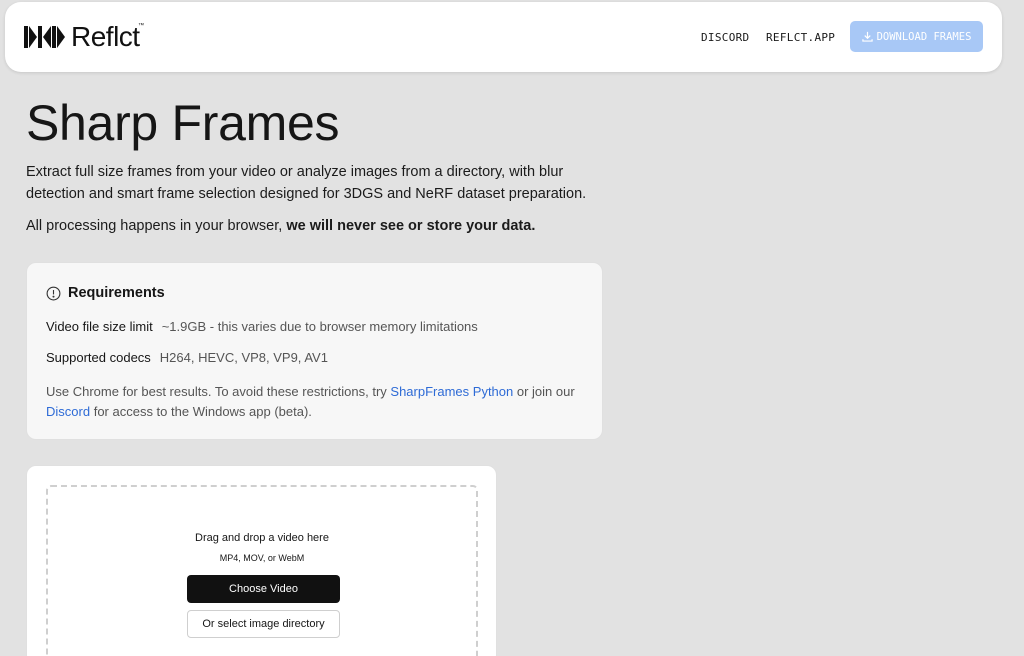 The width and height of the screenshot is (1024, 656). What do you see at coordinates (924, 36) in the screenshot?
I see `download-frames-label: DOWNLOAD FRAMES` at bounding box center [924, 36].